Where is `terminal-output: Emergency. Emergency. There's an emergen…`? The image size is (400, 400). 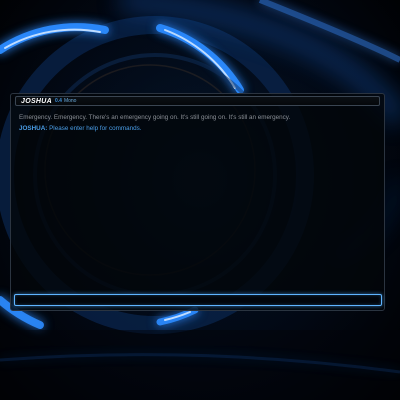
terminal-output: Emergency. Emergency. There's an emergen… is located at coordinates (199, 123).